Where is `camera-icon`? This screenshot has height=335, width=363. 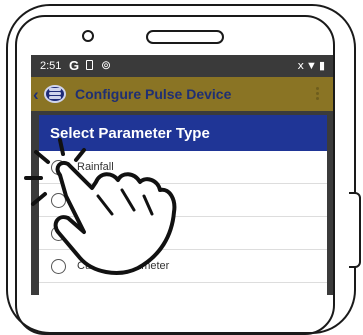 camera-icon is located at coordinates (88, 36).